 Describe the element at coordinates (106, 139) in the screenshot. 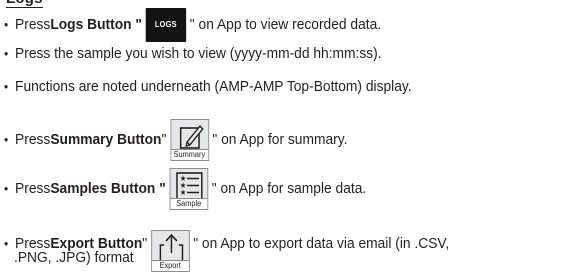

I see `step-summary-bold: Summary Button` at that location.